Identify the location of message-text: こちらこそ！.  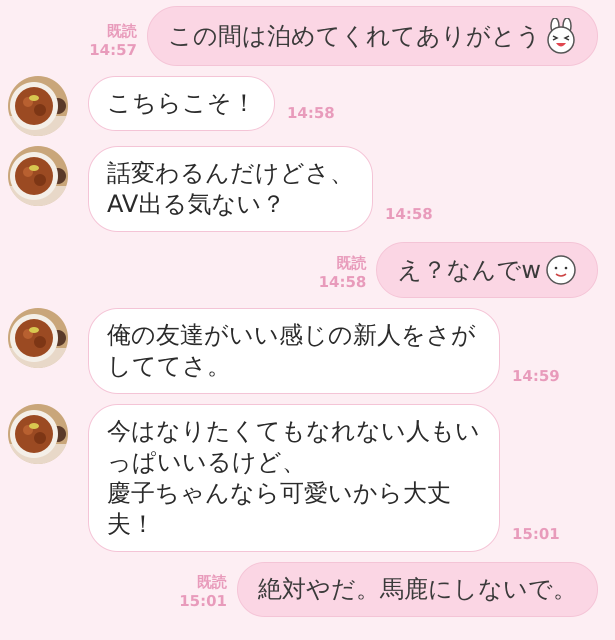
(181, 103).